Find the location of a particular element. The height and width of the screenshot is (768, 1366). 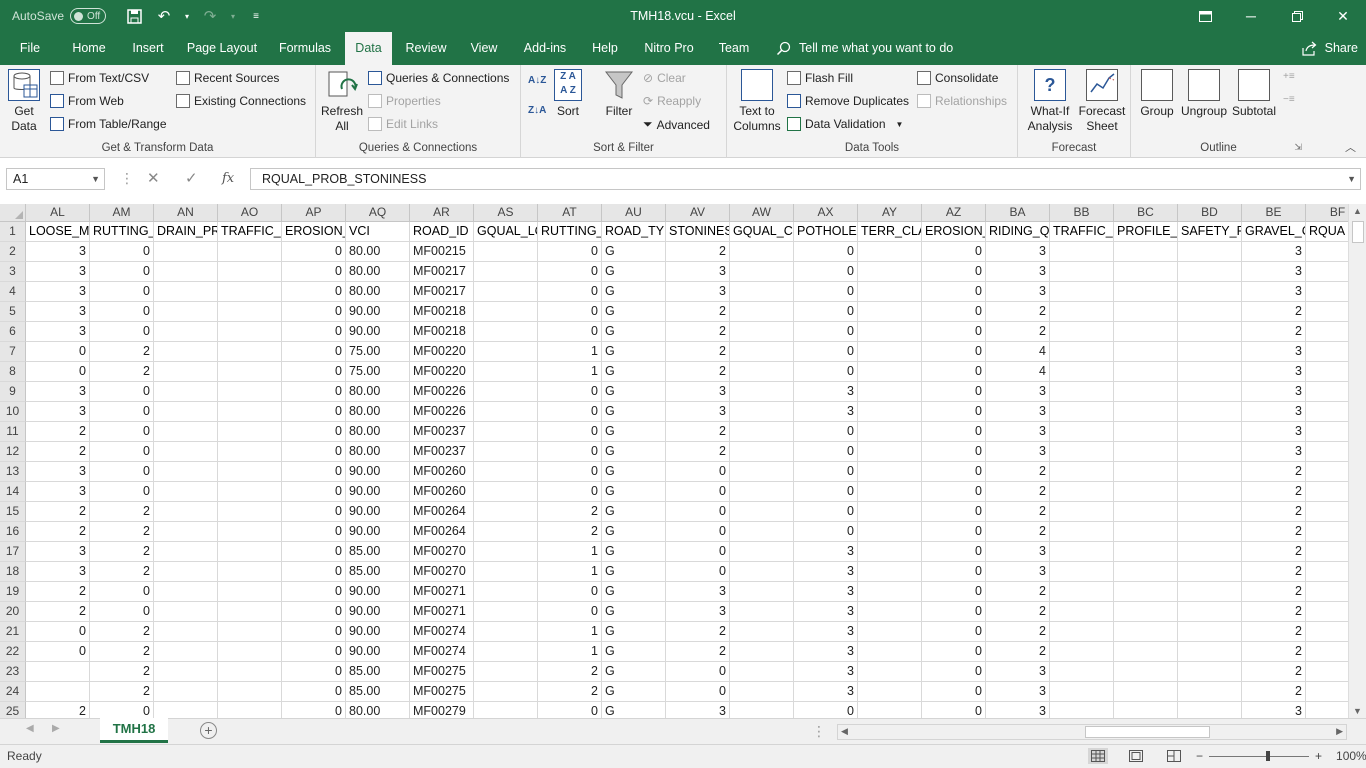

table-cell: MF00220 is located at coordinates (442, 352).